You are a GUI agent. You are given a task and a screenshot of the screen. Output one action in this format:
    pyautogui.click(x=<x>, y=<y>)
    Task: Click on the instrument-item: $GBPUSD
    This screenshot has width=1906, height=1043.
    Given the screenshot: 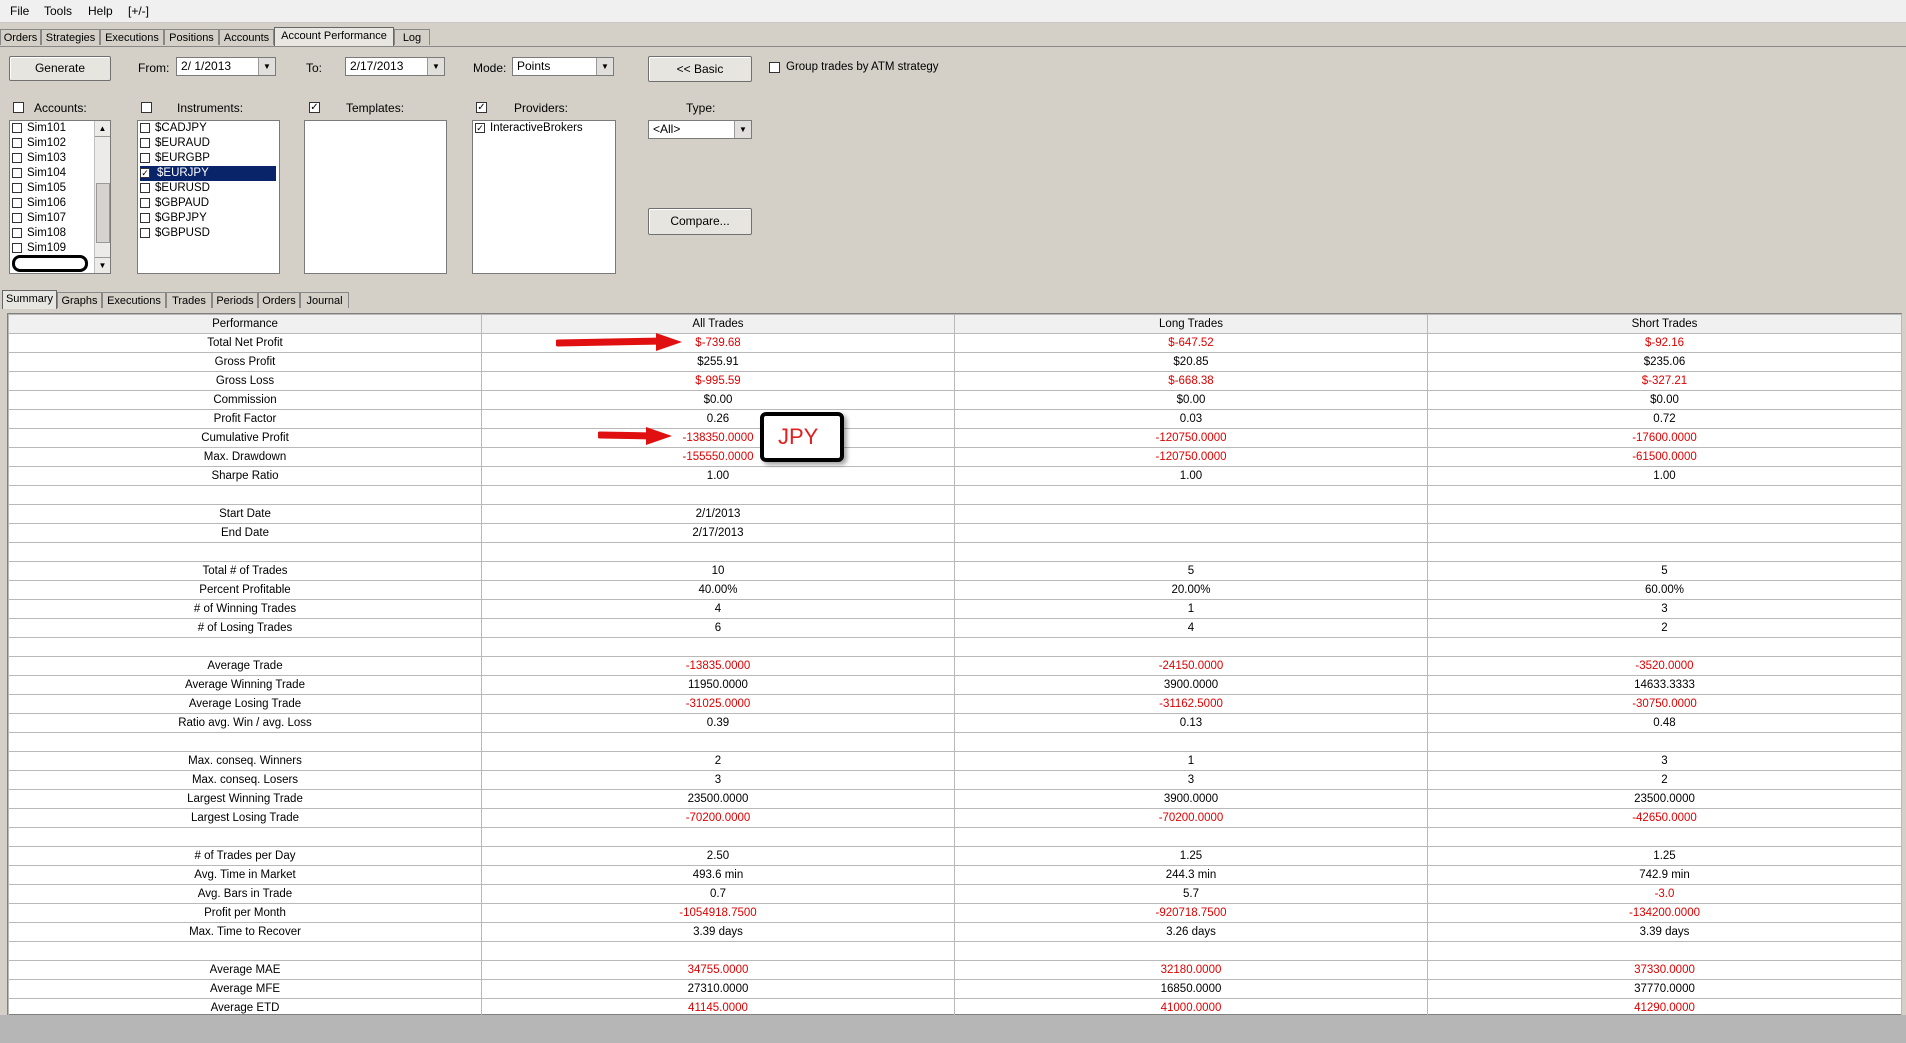 What is the action you would take?
    pyautogui.click(x=175, y=233)
    